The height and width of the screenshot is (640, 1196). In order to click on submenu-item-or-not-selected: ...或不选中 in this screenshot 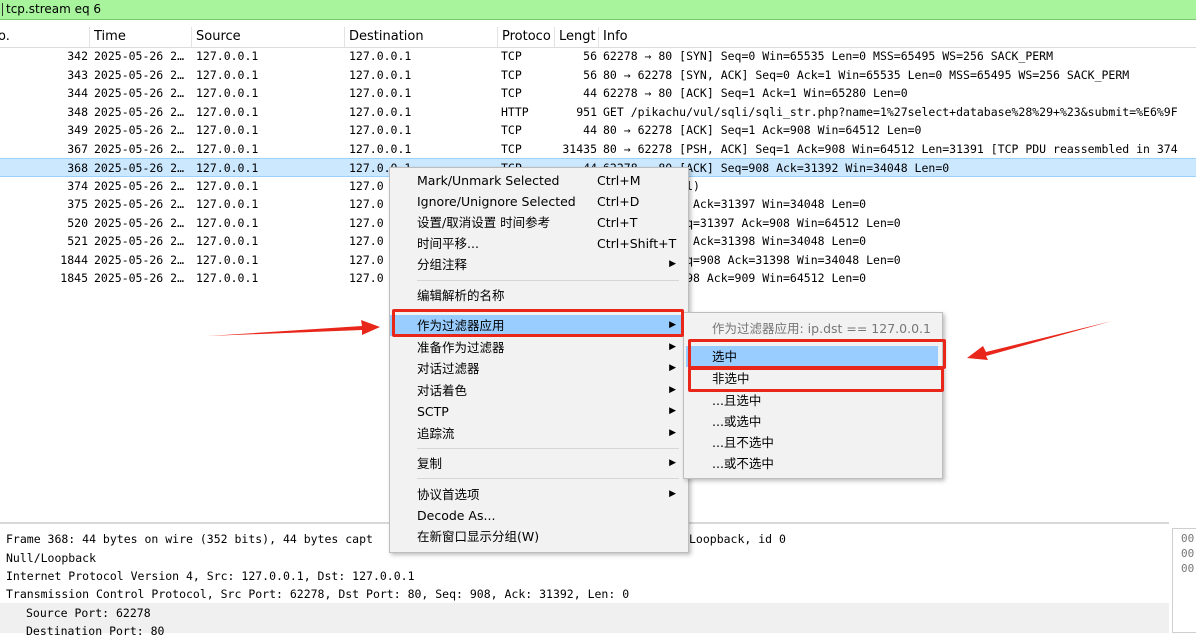, I will do `click(813, 463)`.